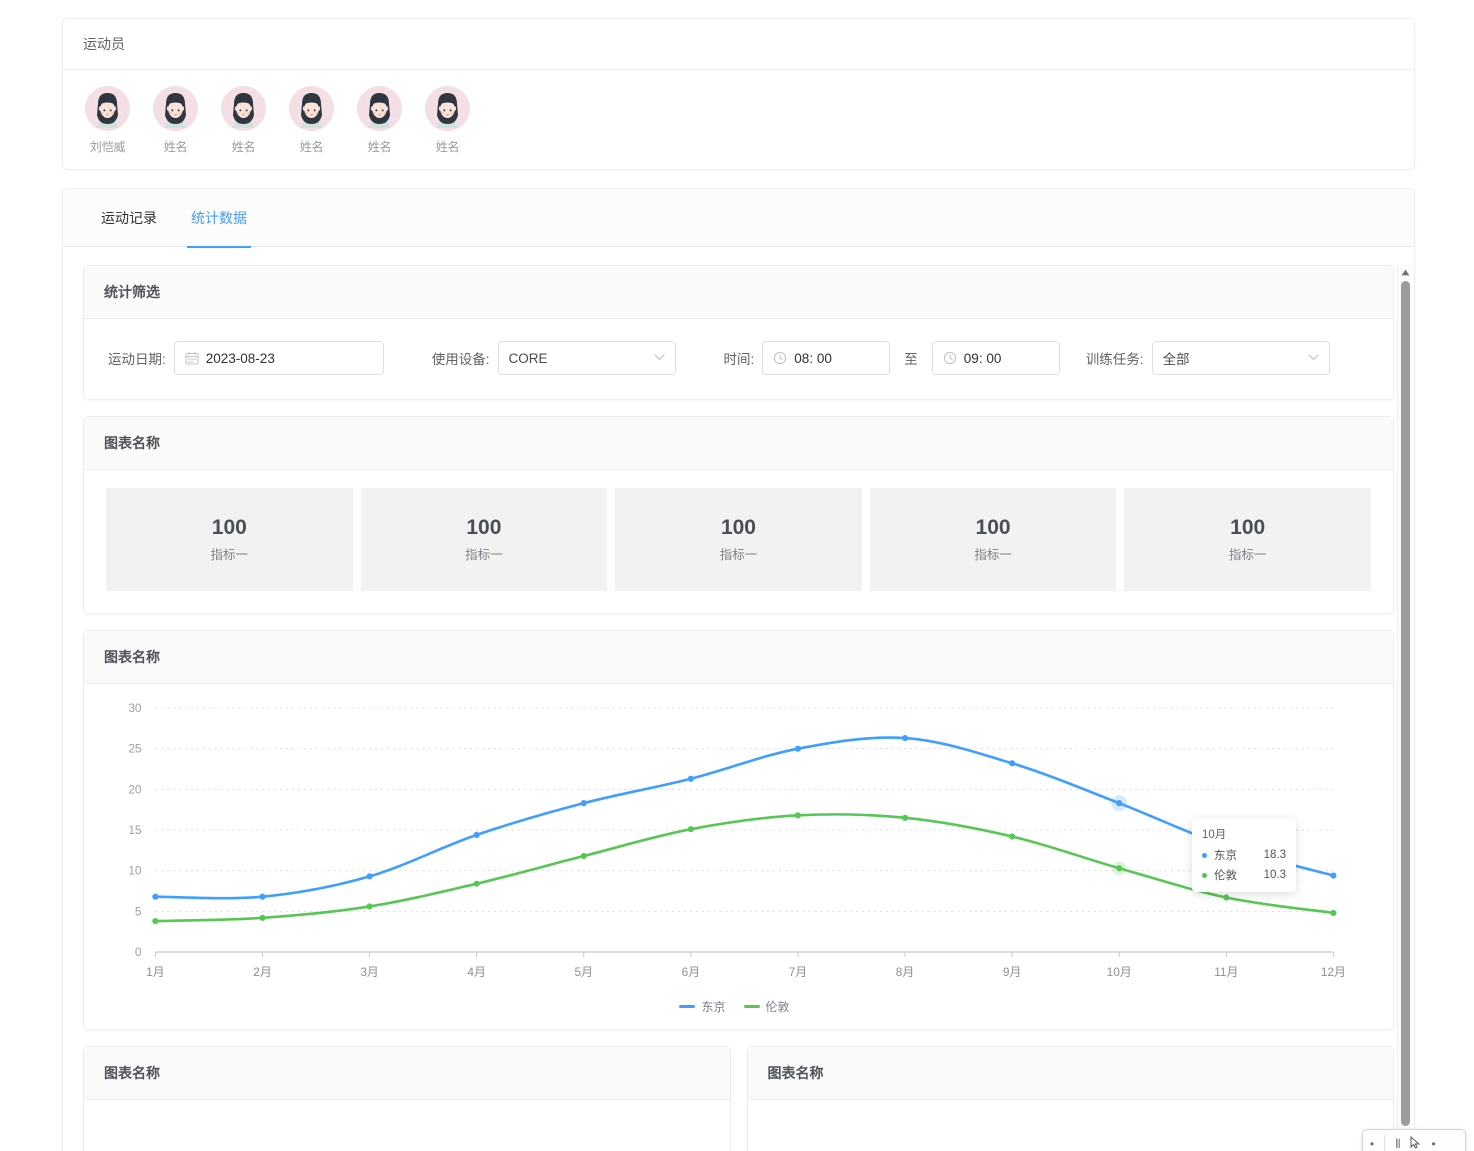 This screenshot has width=1474, height=1151. Describe the element at coordinates (713, 1007) in the screenshot. I see `legend-label: 东京` at that location.